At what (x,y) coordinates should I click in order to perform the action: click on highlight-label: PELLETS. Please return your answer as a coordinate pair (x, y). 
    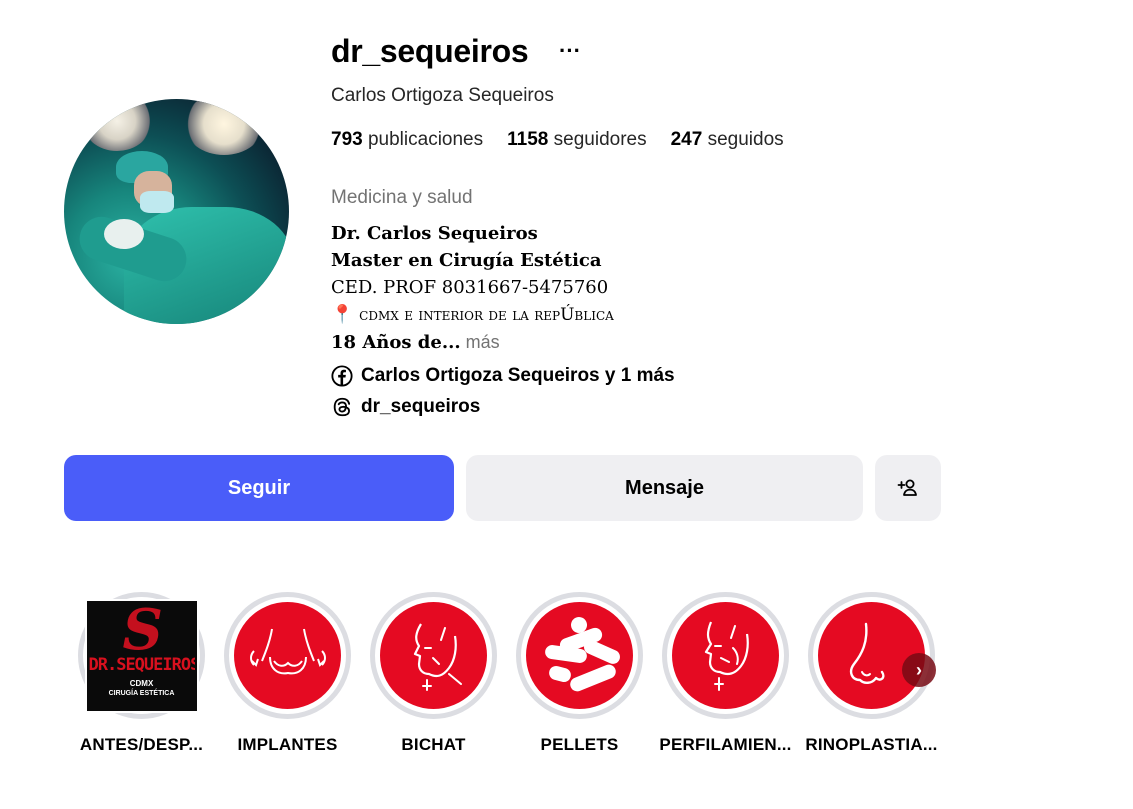
    Looking at the image, I should click on (579, 744).